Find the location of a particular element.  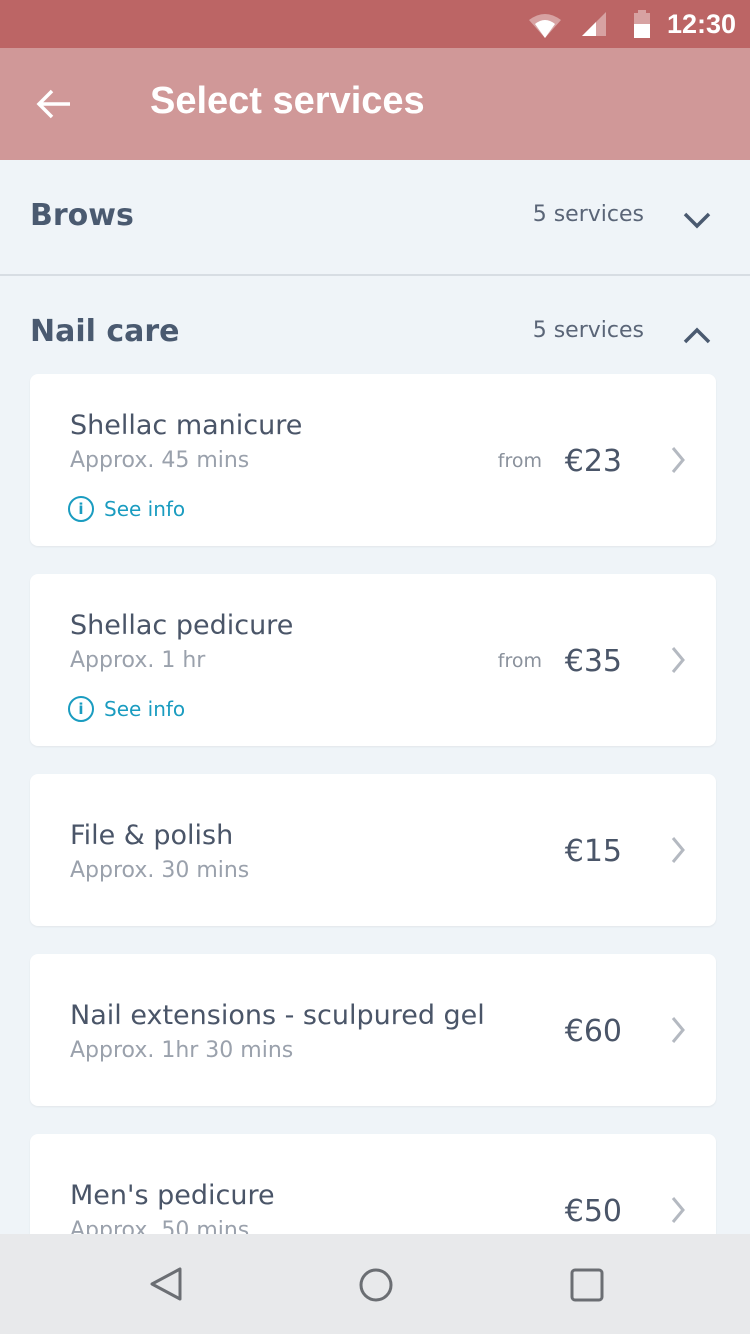

service-name: Shellac manicure is located at coordinates (186, 425).